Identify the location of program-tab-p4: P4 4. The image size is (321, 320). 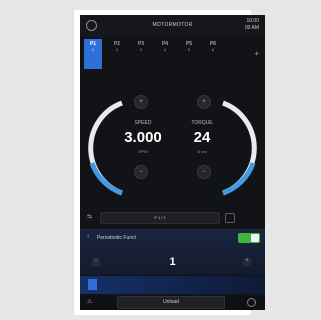
(165, 54).